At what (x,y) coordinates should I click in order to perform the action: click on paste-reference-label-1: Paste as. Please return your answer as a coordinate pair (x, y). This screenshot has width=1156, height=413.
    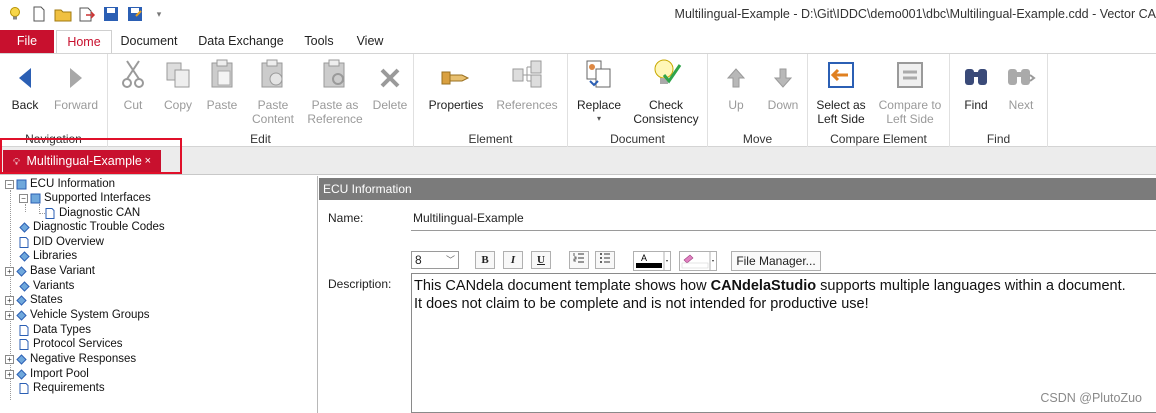
    Looking at the image, I should click on (335, 105).